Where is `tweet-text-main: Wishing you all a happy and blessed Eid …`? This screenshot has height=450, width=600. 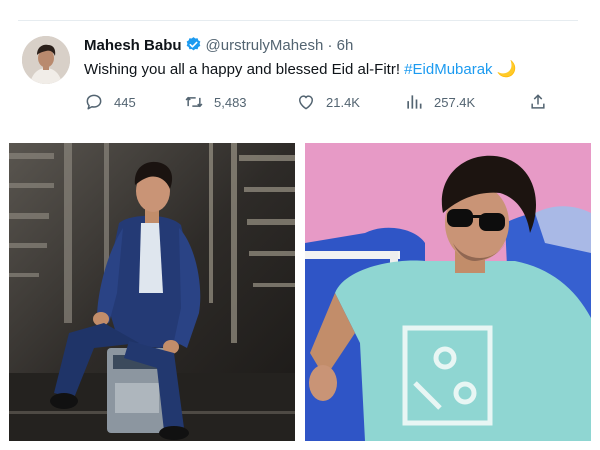
tweet-text-main: Wishing you all a happy and blessed Eid … is located at coordinates (244, 69).